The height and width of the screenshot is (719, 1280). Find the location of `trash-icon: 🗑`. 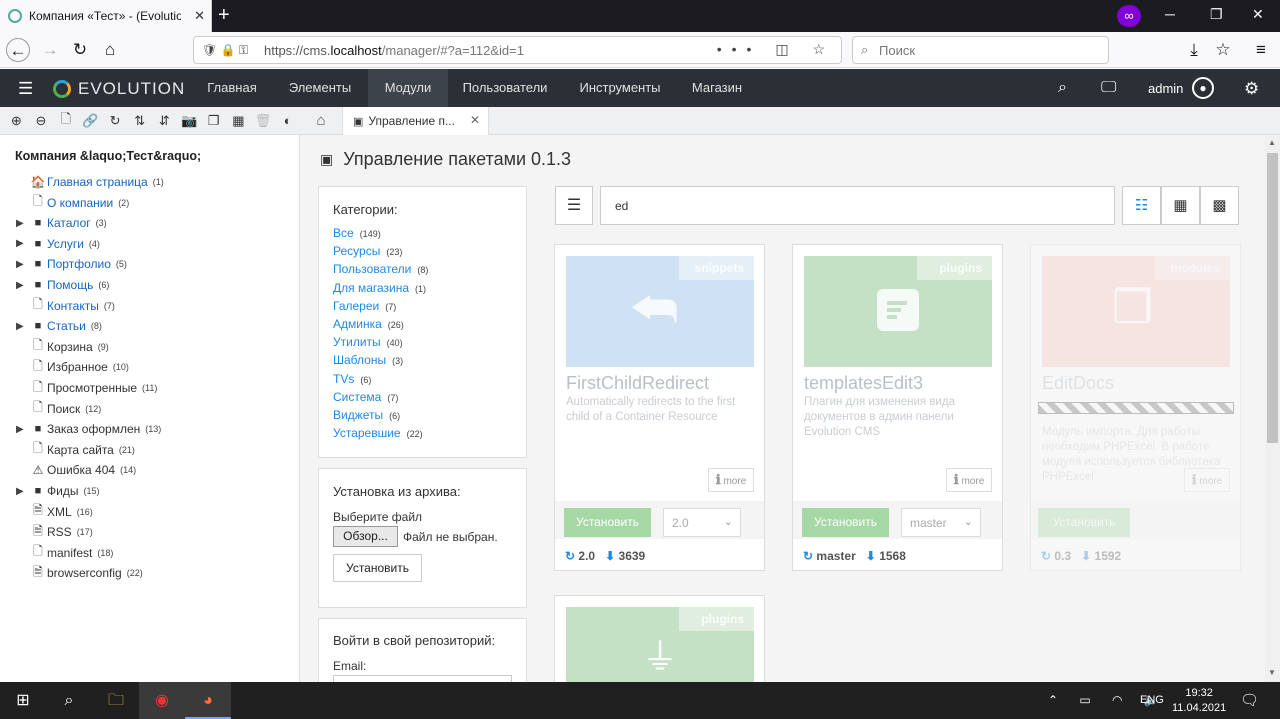

trash-icon: 🗑 is located at coordinates (263, 121).